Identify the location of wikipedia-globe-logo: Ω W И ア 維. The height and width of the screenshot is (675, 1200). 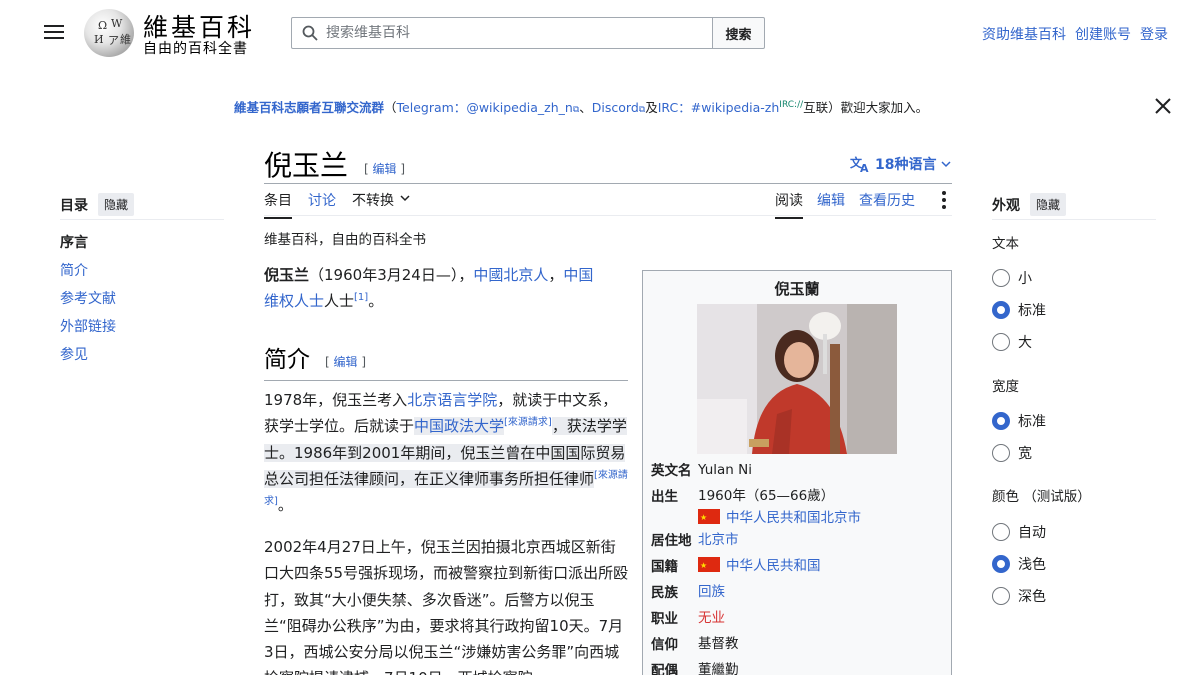
(109, 33).